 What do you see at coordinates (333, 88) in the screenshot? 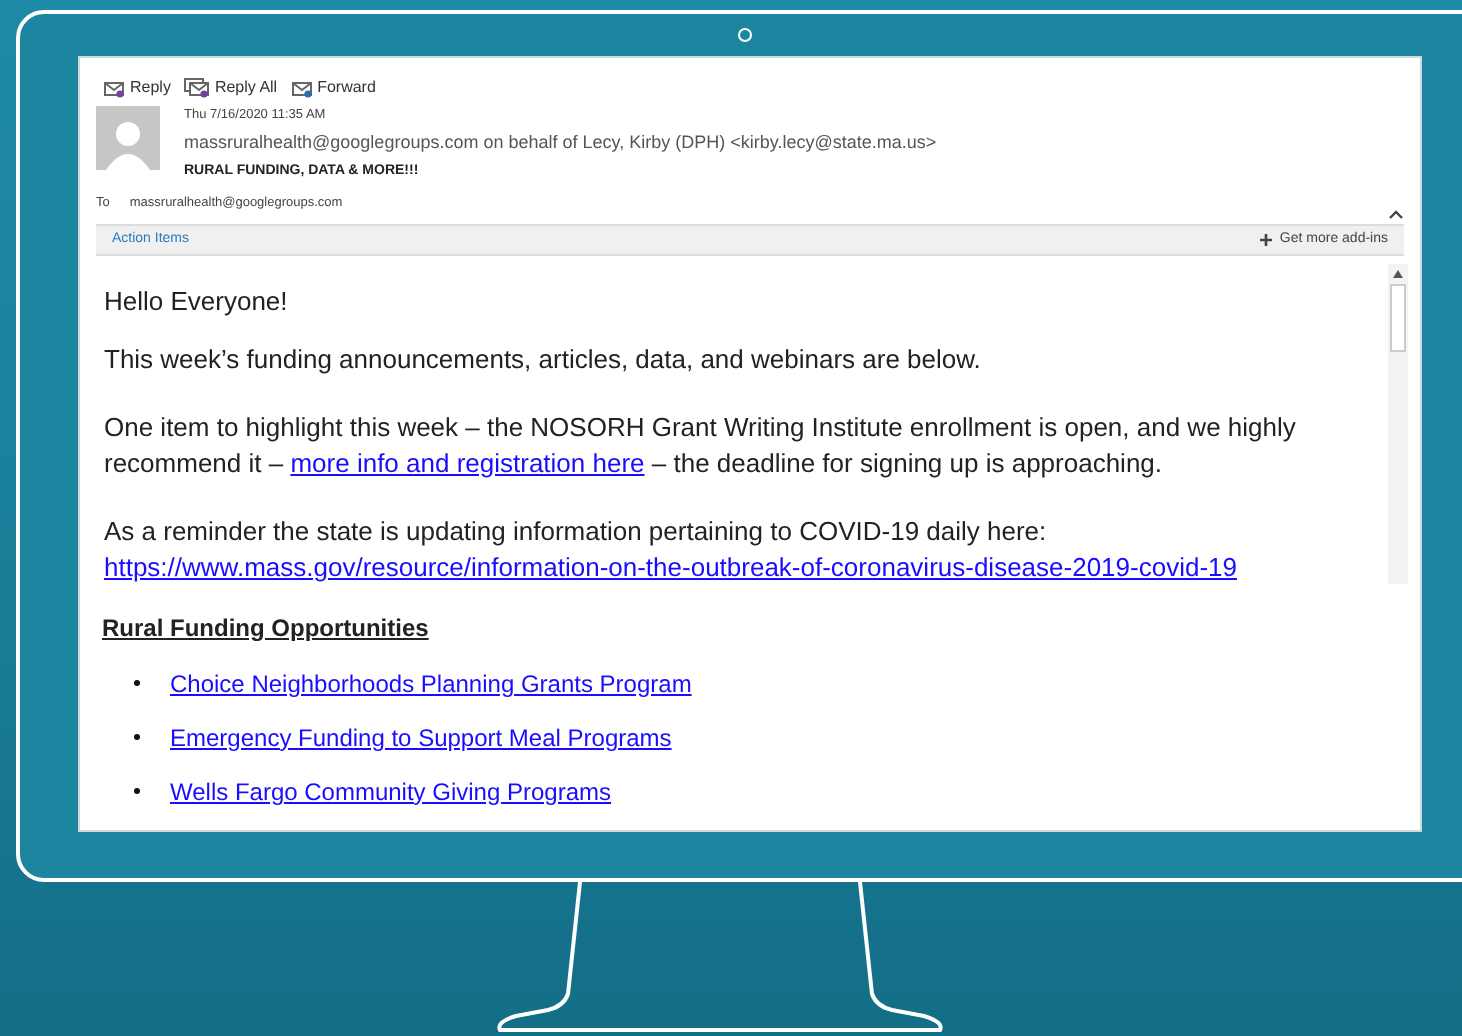
I see `forward-button: Forward` at bounding box center [333, 88].